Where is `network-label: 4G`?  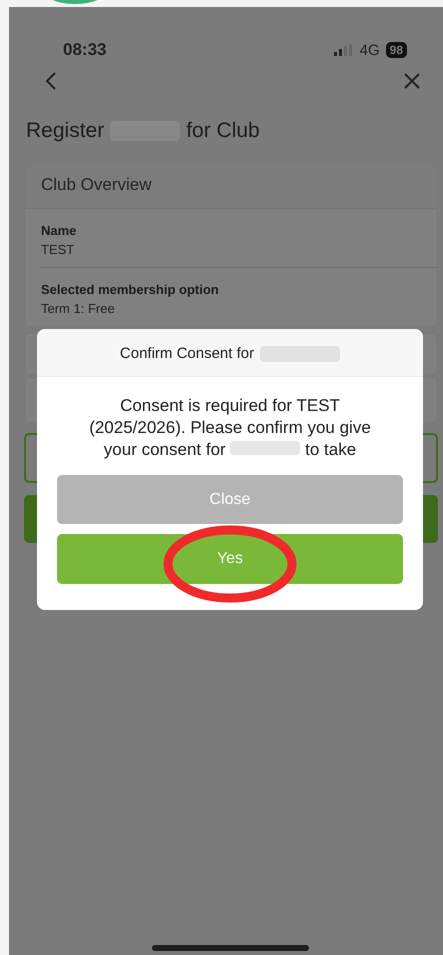
network-label: 4G is located at coordinates (370, 50).